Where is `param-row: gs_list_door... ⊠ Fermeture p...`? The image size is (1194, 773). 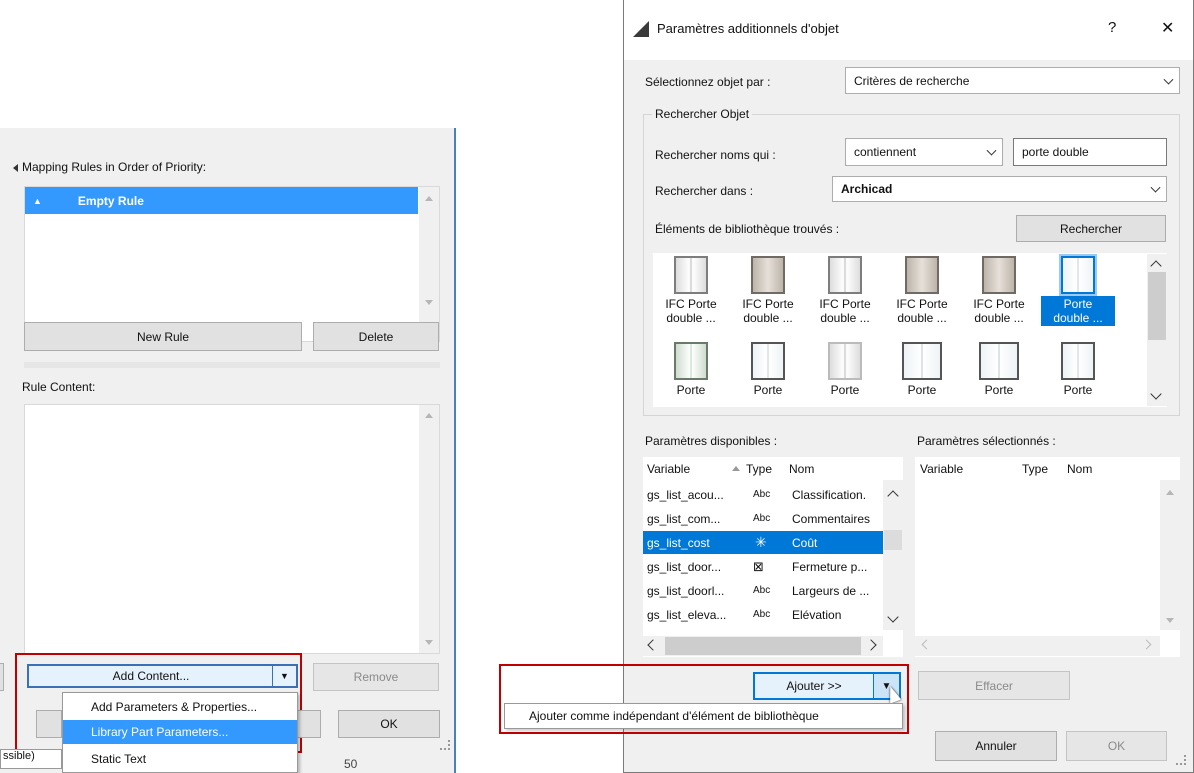
param-row: gs_list_door... ⊠ Fermeture p... is located at coordinates (763, 566).